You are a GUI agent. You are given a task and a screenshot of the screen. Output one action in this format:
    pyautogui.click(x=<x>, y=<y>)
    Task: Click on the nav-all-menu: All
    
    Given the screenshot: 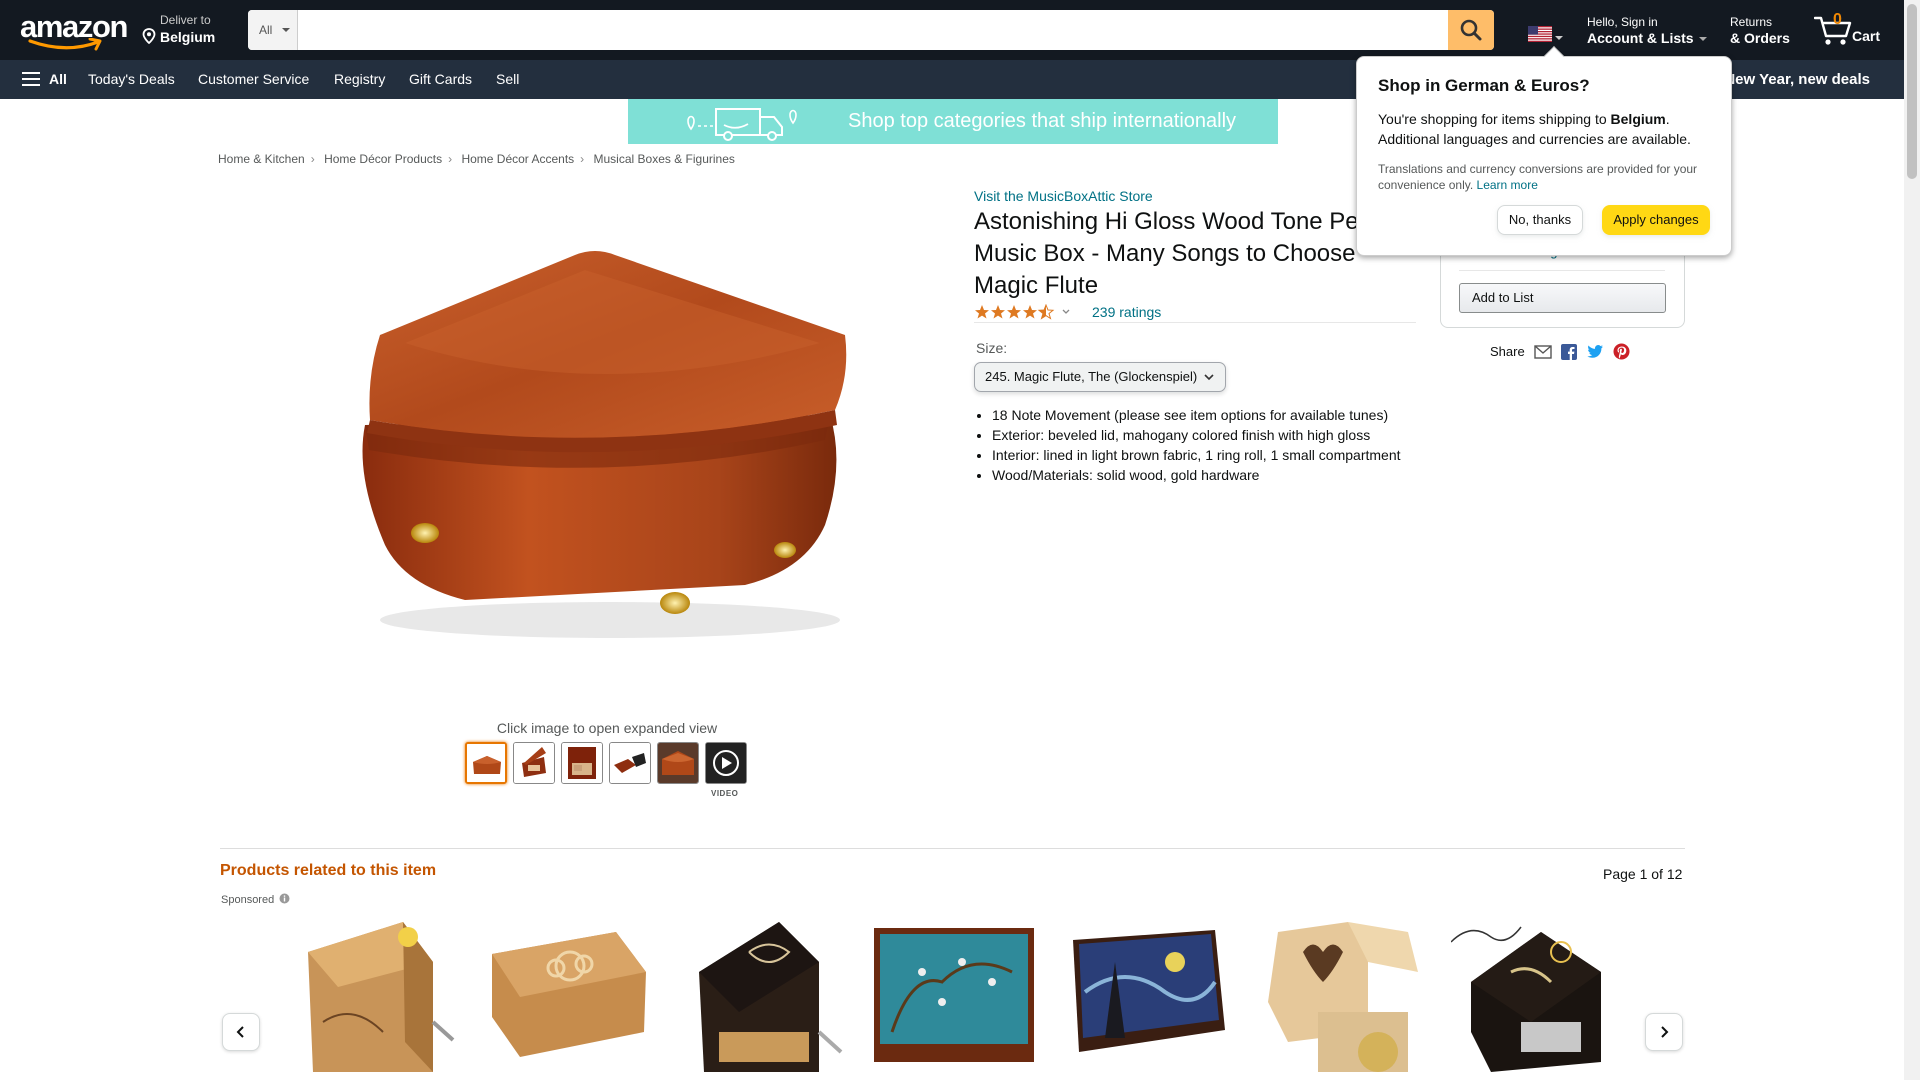 What is the action you would take?
    pyautogui.click(x=44, y=79)
    